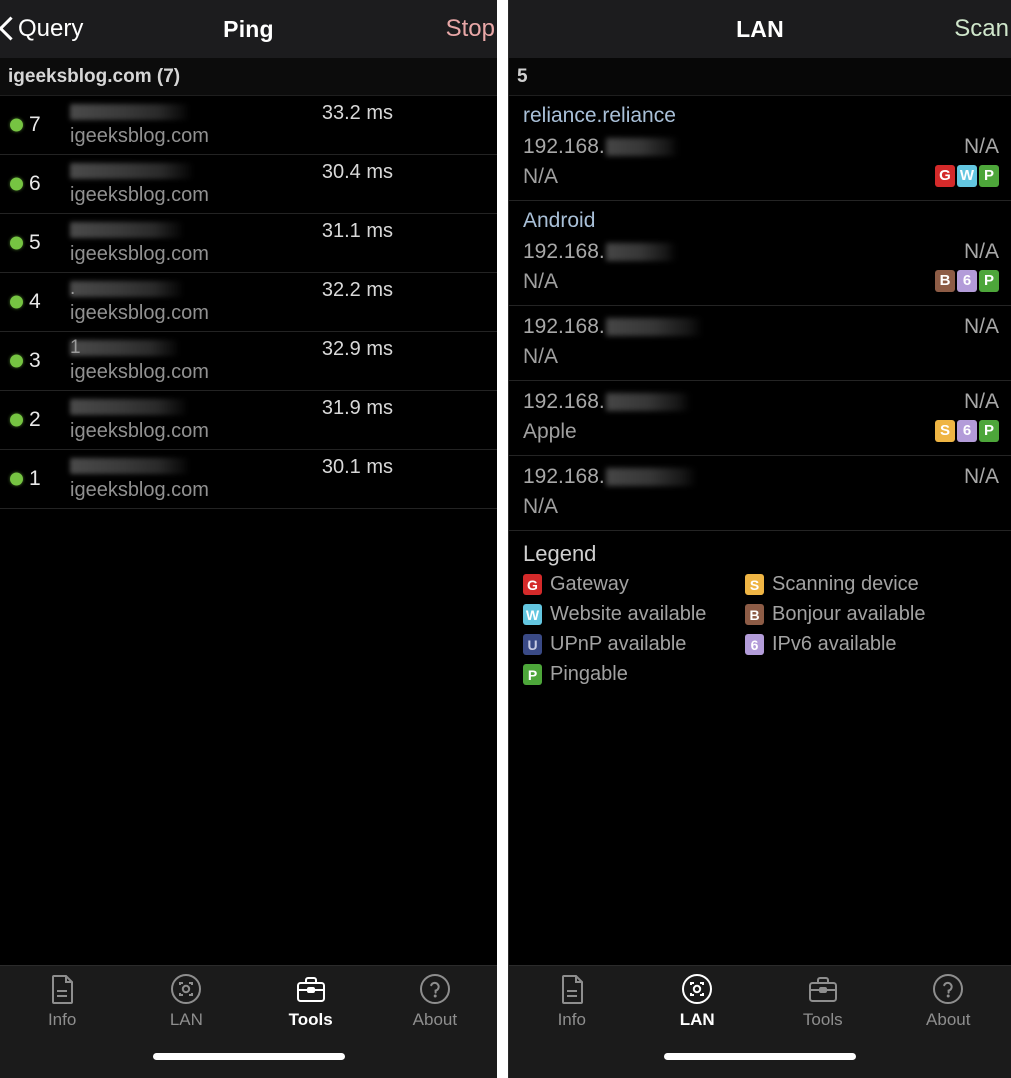  I want to click on ping-sequence-number: 1, so click(35, 478).